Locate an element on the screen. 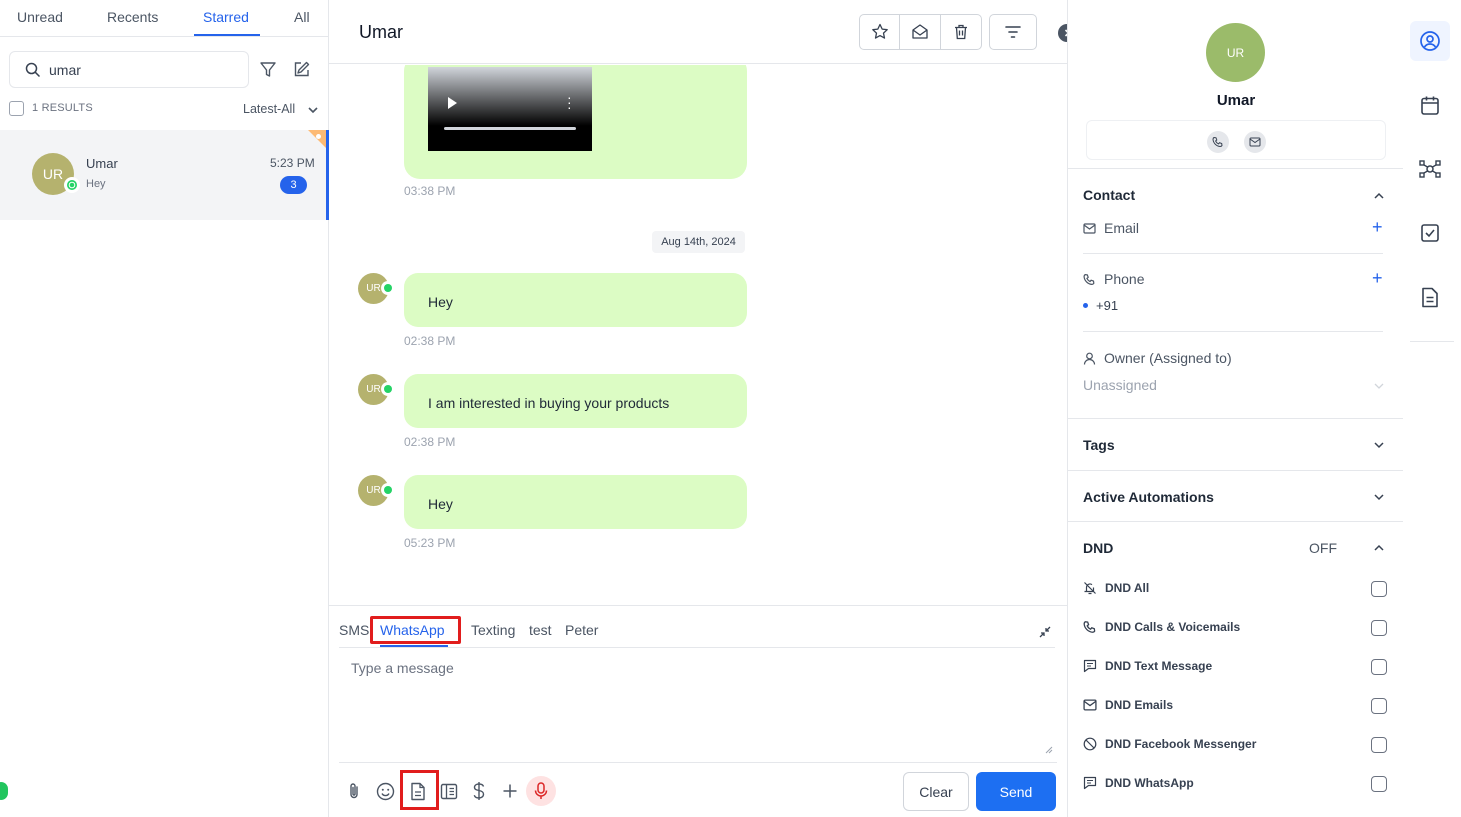  active-tab-indicator is located at coordinates (227, 35).